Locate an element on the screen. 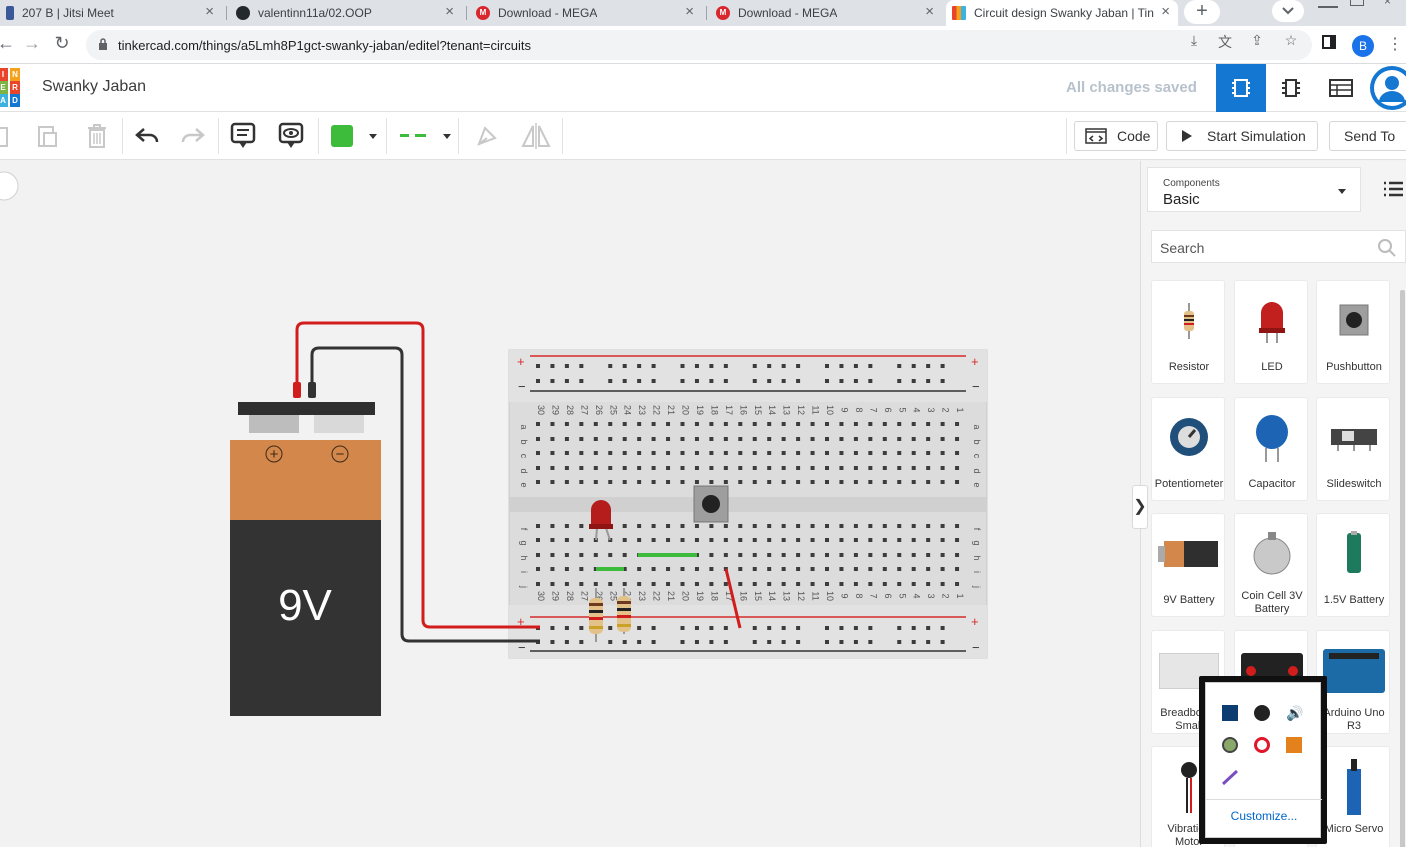  pushbutton-icon is located at coordinates (1354, 321).